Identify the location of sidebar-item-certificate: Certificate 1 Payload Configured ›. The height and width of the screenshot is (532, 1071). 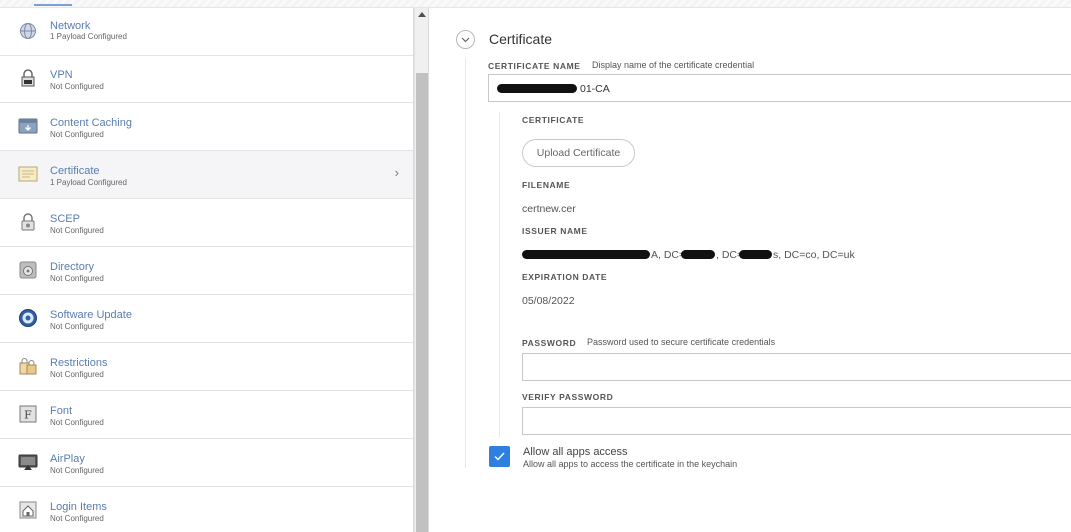
(206, 175).